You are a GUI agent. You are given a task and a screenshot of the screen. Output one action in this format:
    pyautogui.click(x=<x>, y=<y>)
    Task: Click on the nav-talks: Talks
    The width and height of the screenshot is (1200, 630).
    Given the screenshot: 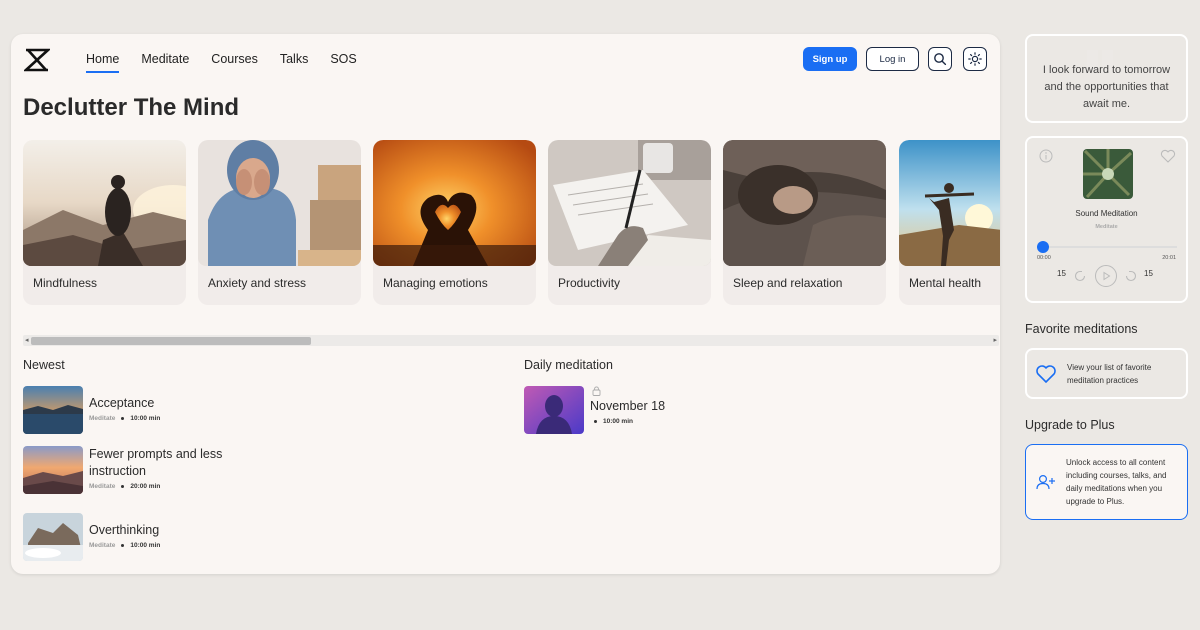 What is the action you would take?
    pyautogui.click(x=294, y=61)
    